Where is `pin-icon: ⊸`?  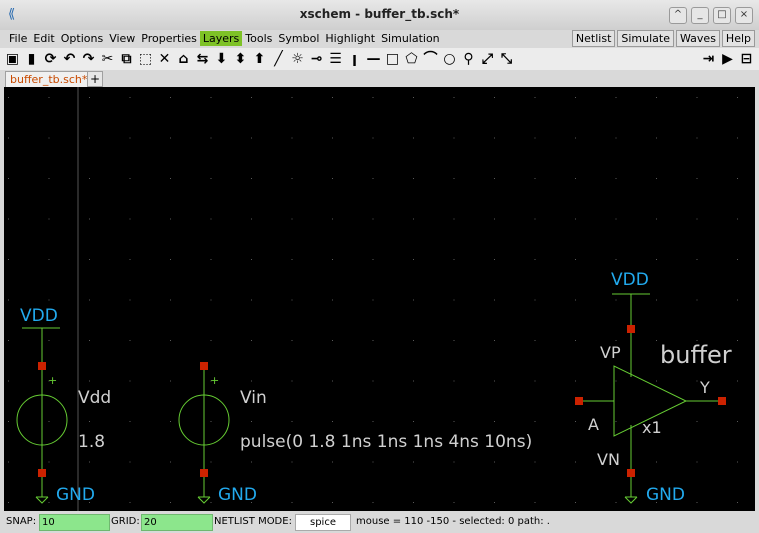 pin-icon: ⊸ is located at coordinates (316, 59).